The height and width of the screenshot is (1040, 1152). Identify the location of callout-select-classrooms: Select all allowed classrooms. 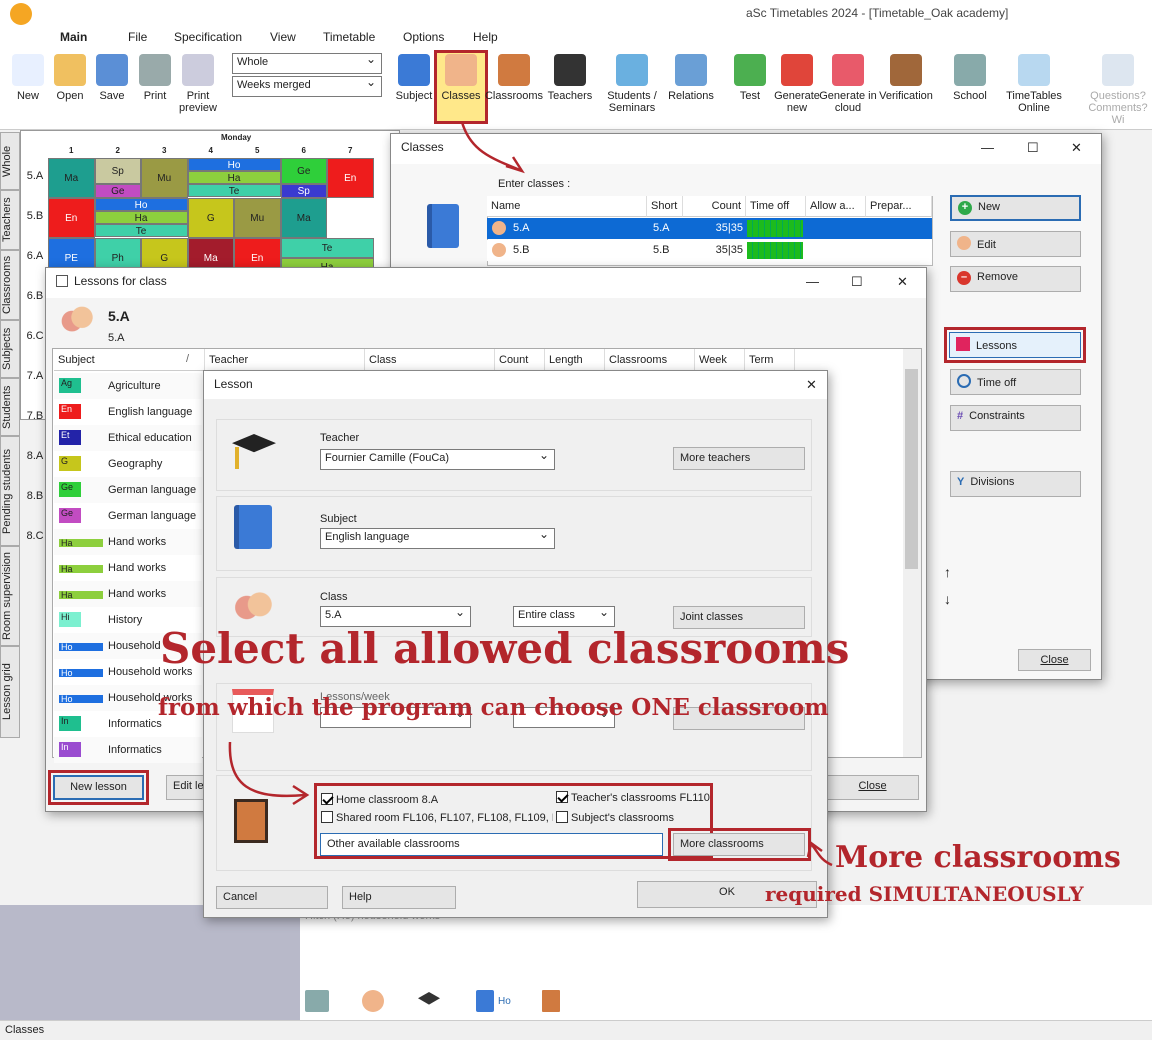
(505, 648).